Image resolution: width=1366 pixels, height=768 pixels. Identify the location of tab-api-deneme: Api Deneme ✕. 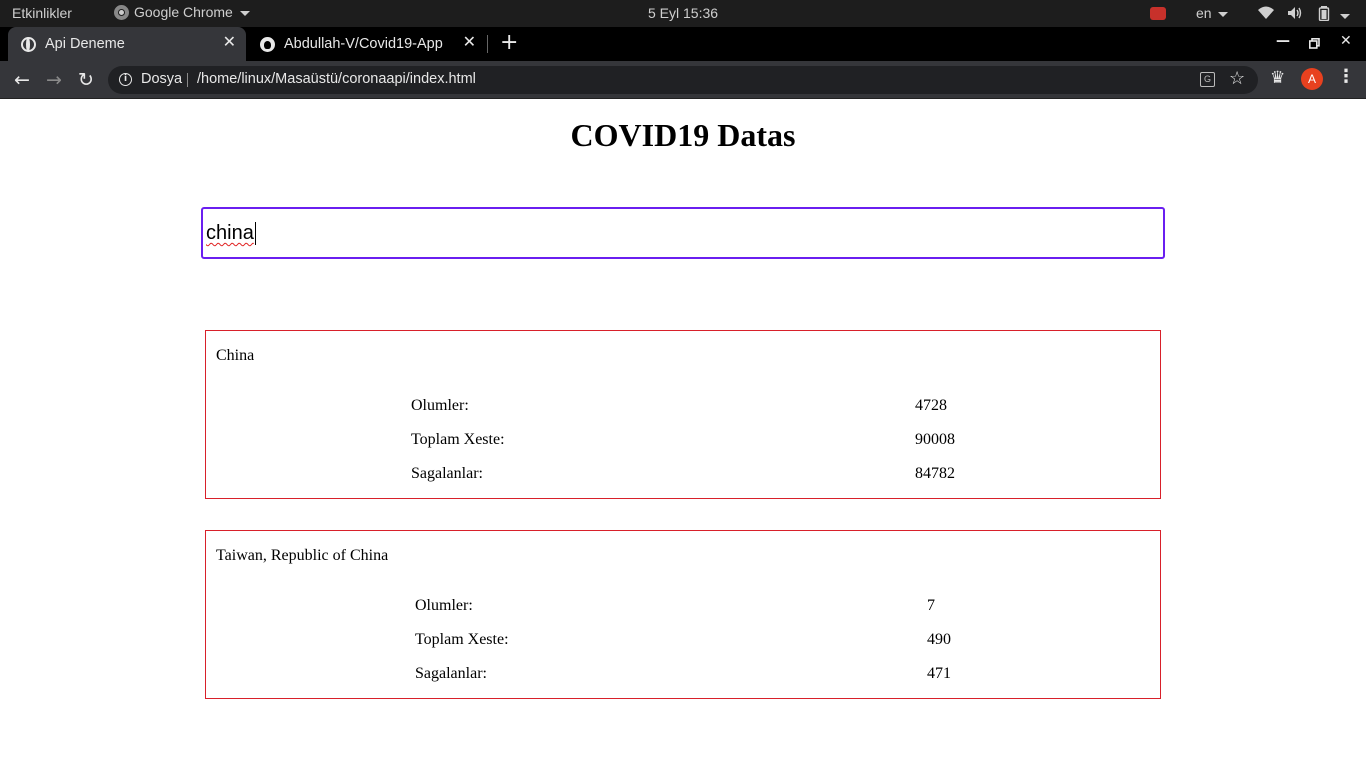
(127, 44).